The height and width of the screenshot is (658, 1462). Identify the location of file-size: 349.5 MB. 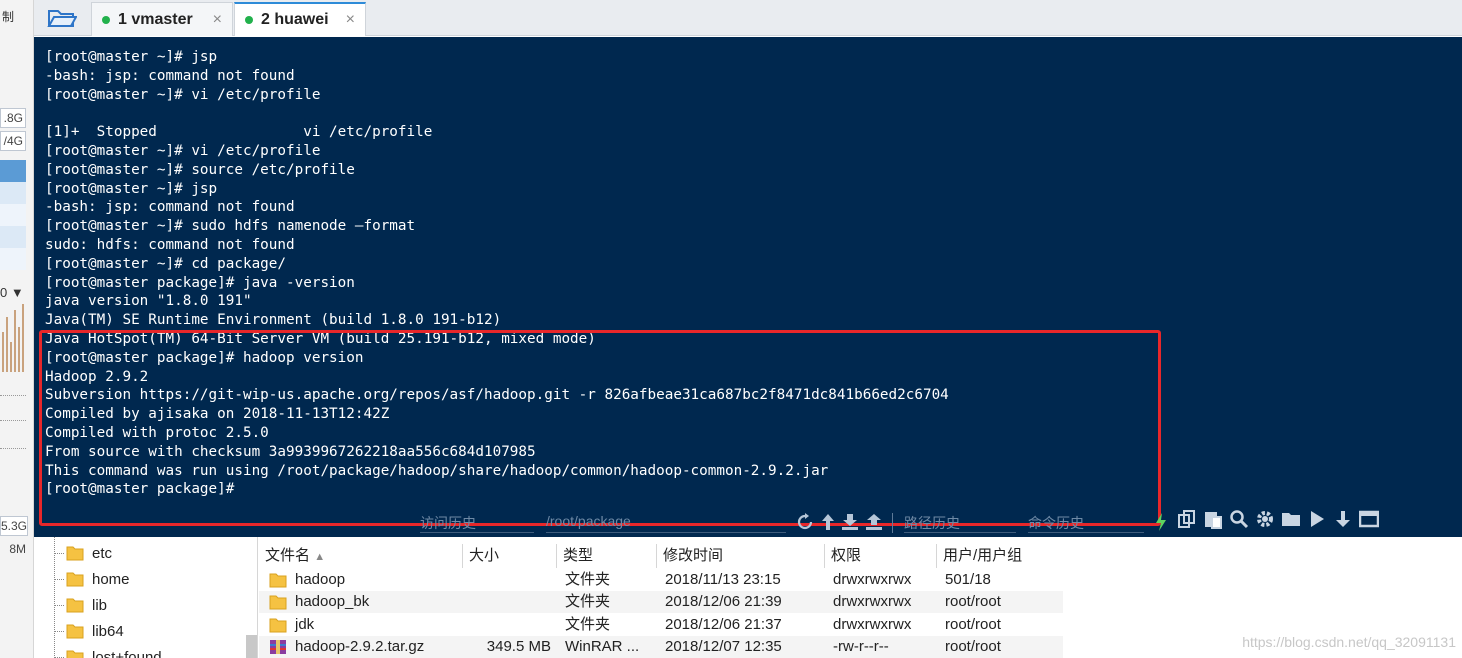
(518, 646).